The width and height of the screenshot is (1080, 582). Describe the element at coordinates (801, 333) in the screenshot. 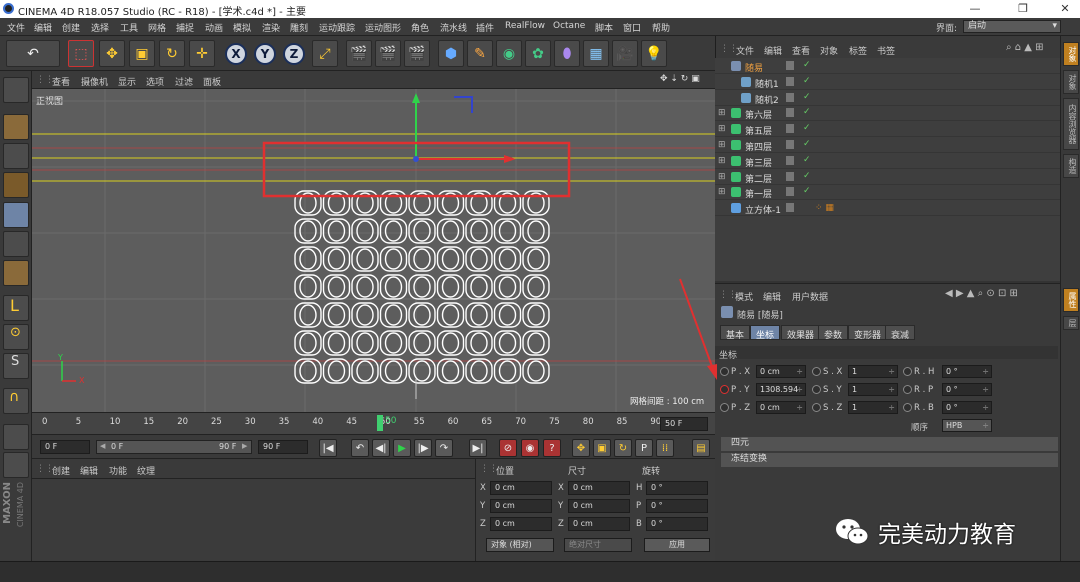

I see `tab-effector: 效果器` at that location.